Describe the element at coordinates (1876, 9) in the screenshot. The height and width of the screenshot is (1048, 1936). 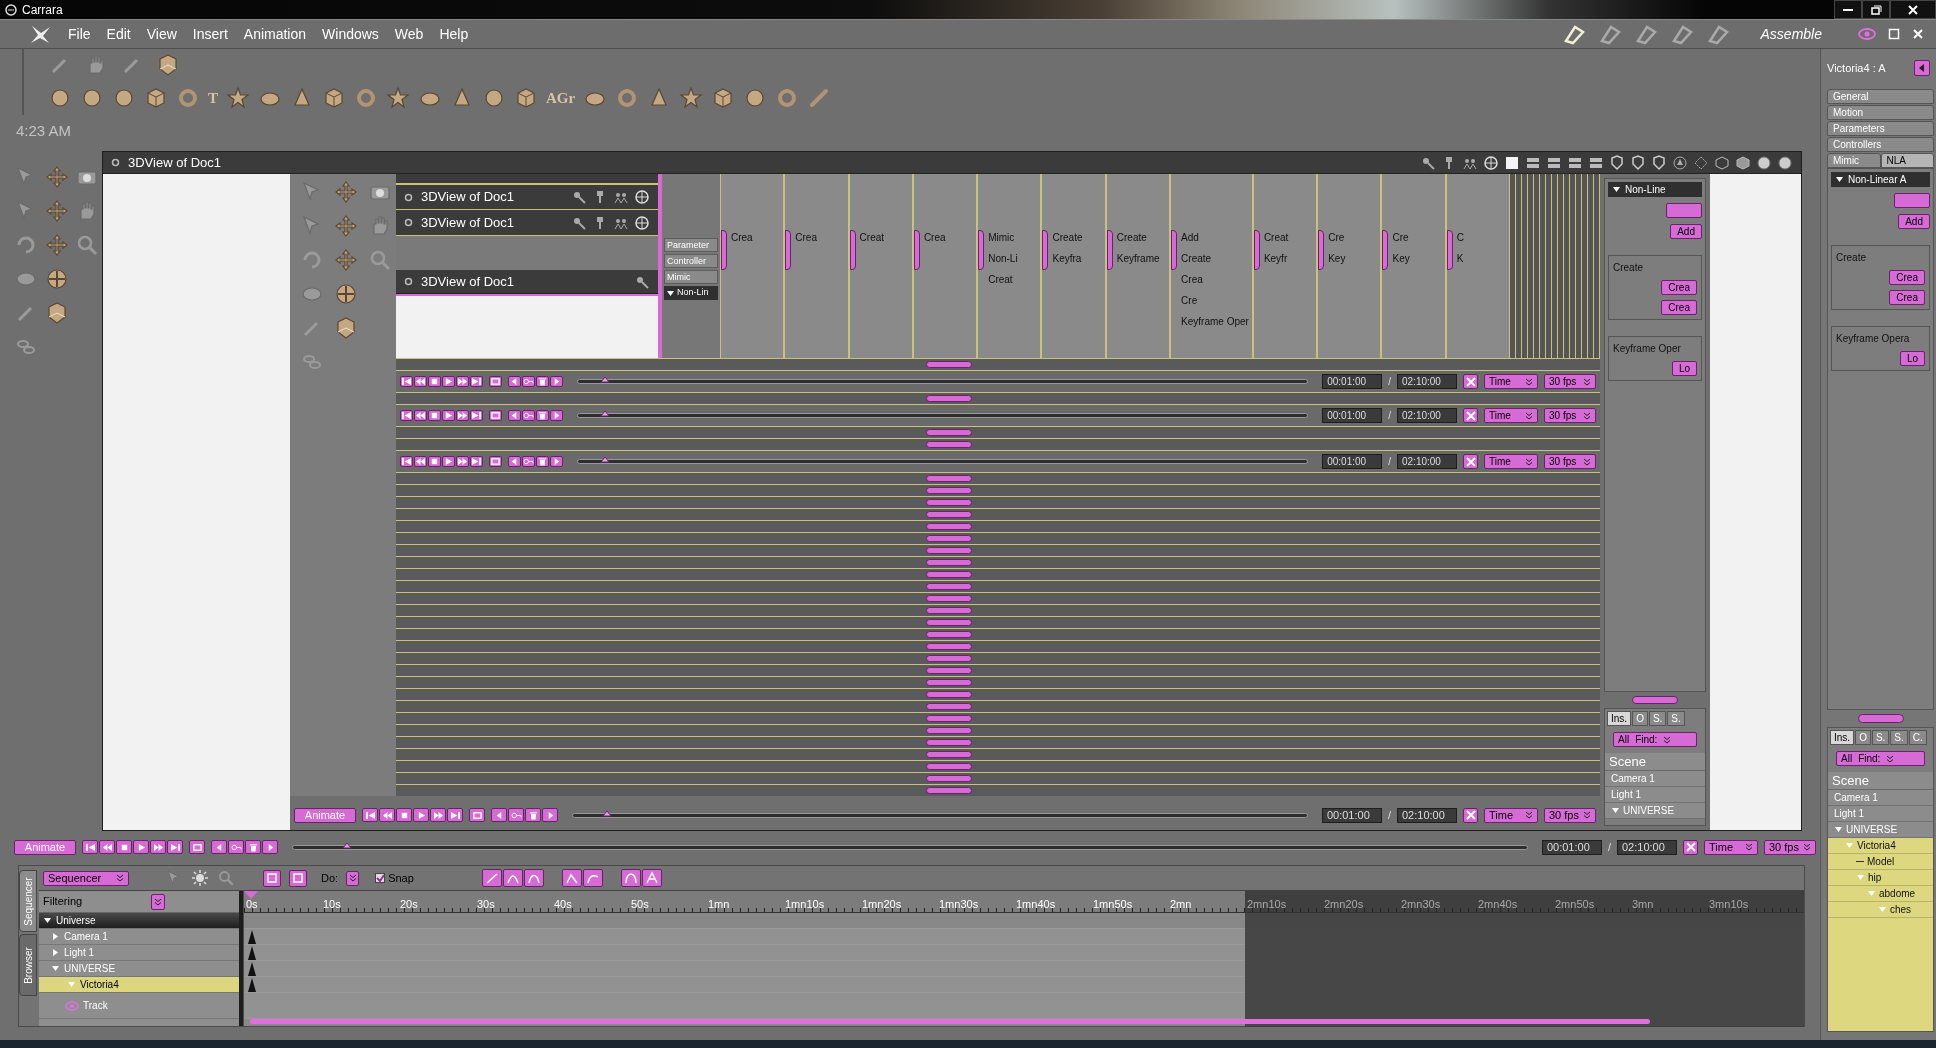
I see `restore-button` at that location.